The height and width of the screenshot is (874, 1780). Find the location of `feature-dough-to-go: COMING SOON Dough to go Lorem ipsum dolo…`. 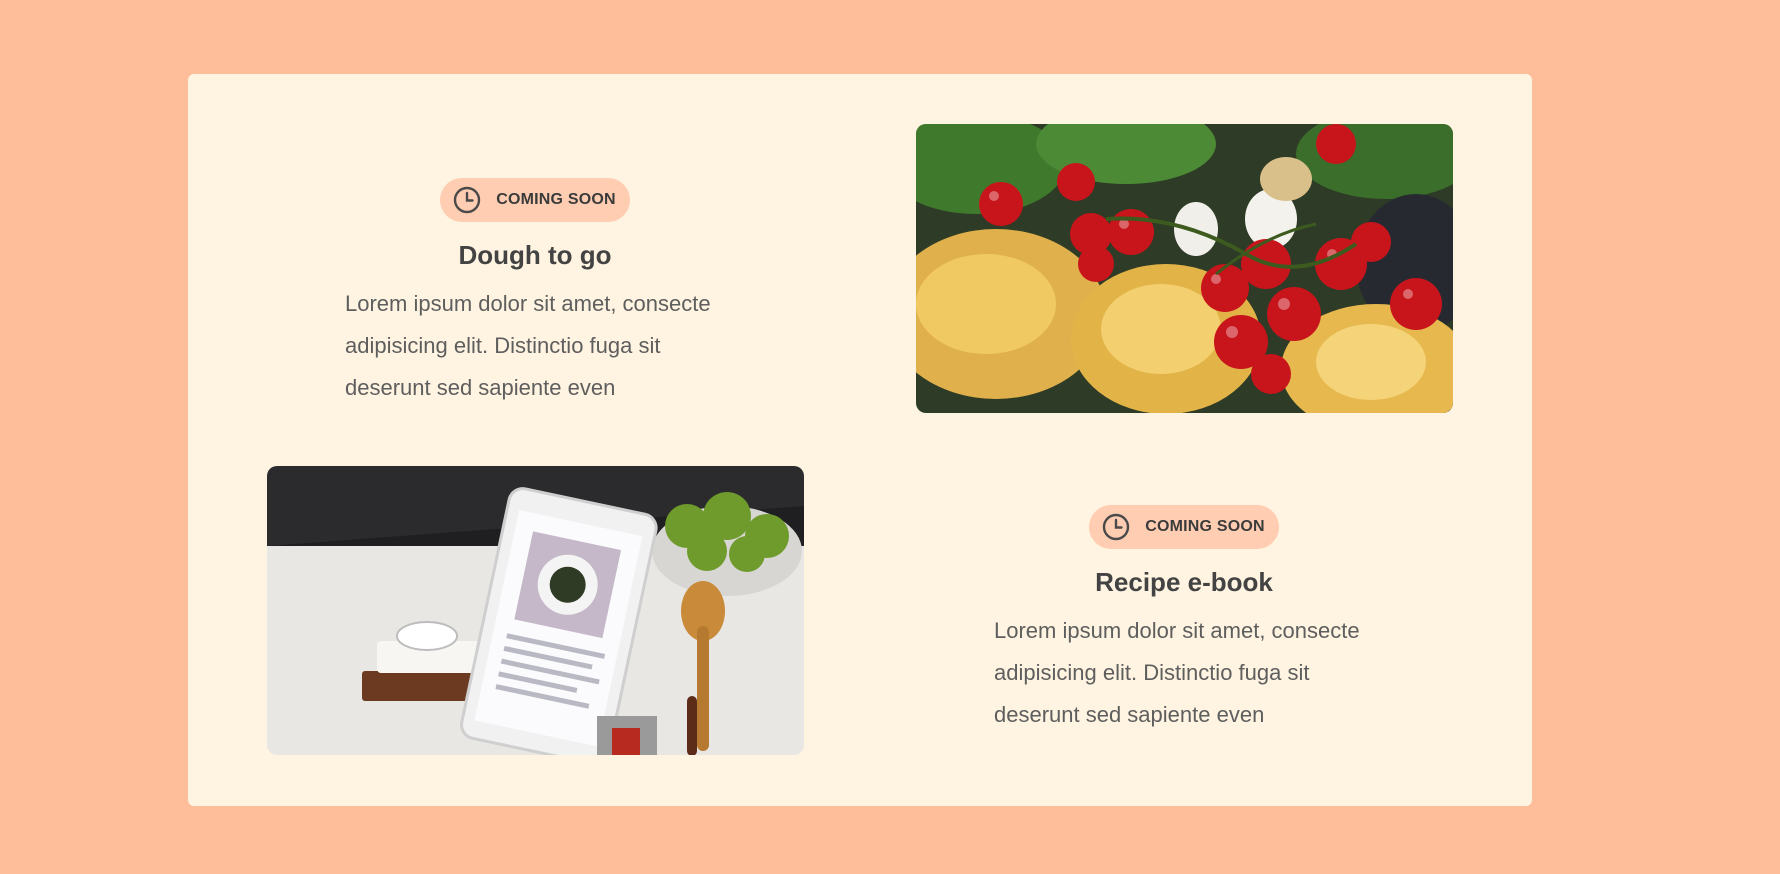

feature-dough-to-go: COMING SOON Dough to go Lorem ipsum dolo… is located at coordinates (535, 293).